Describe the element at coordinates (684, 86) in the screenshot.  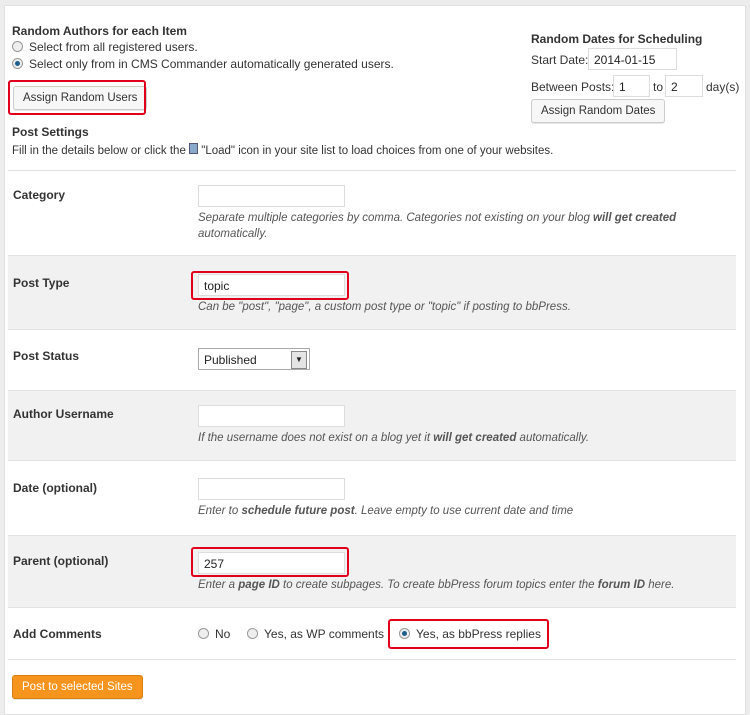
I see `between-to-input: 2` at that location.